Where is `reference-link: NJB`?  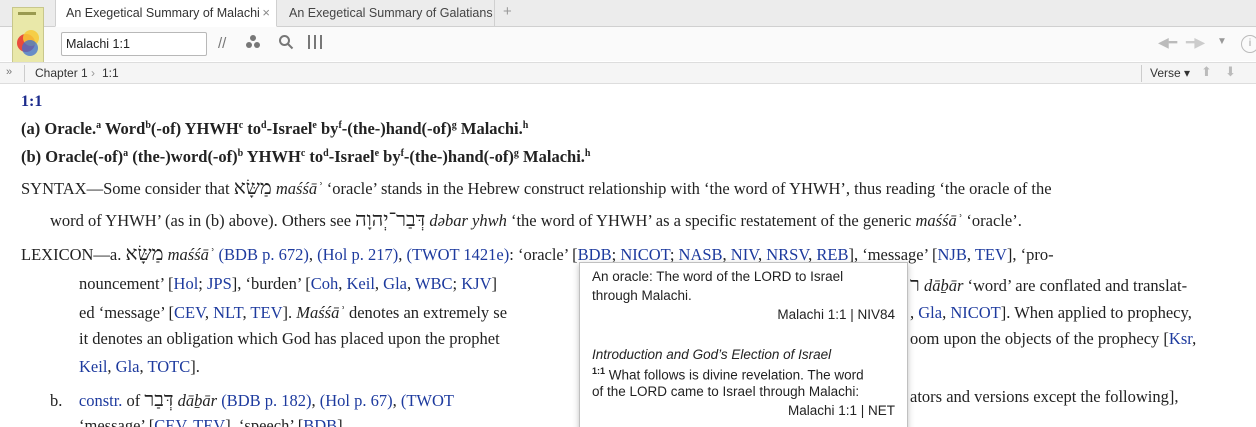 reference-link: NJB is located at coordinates (952, 254).